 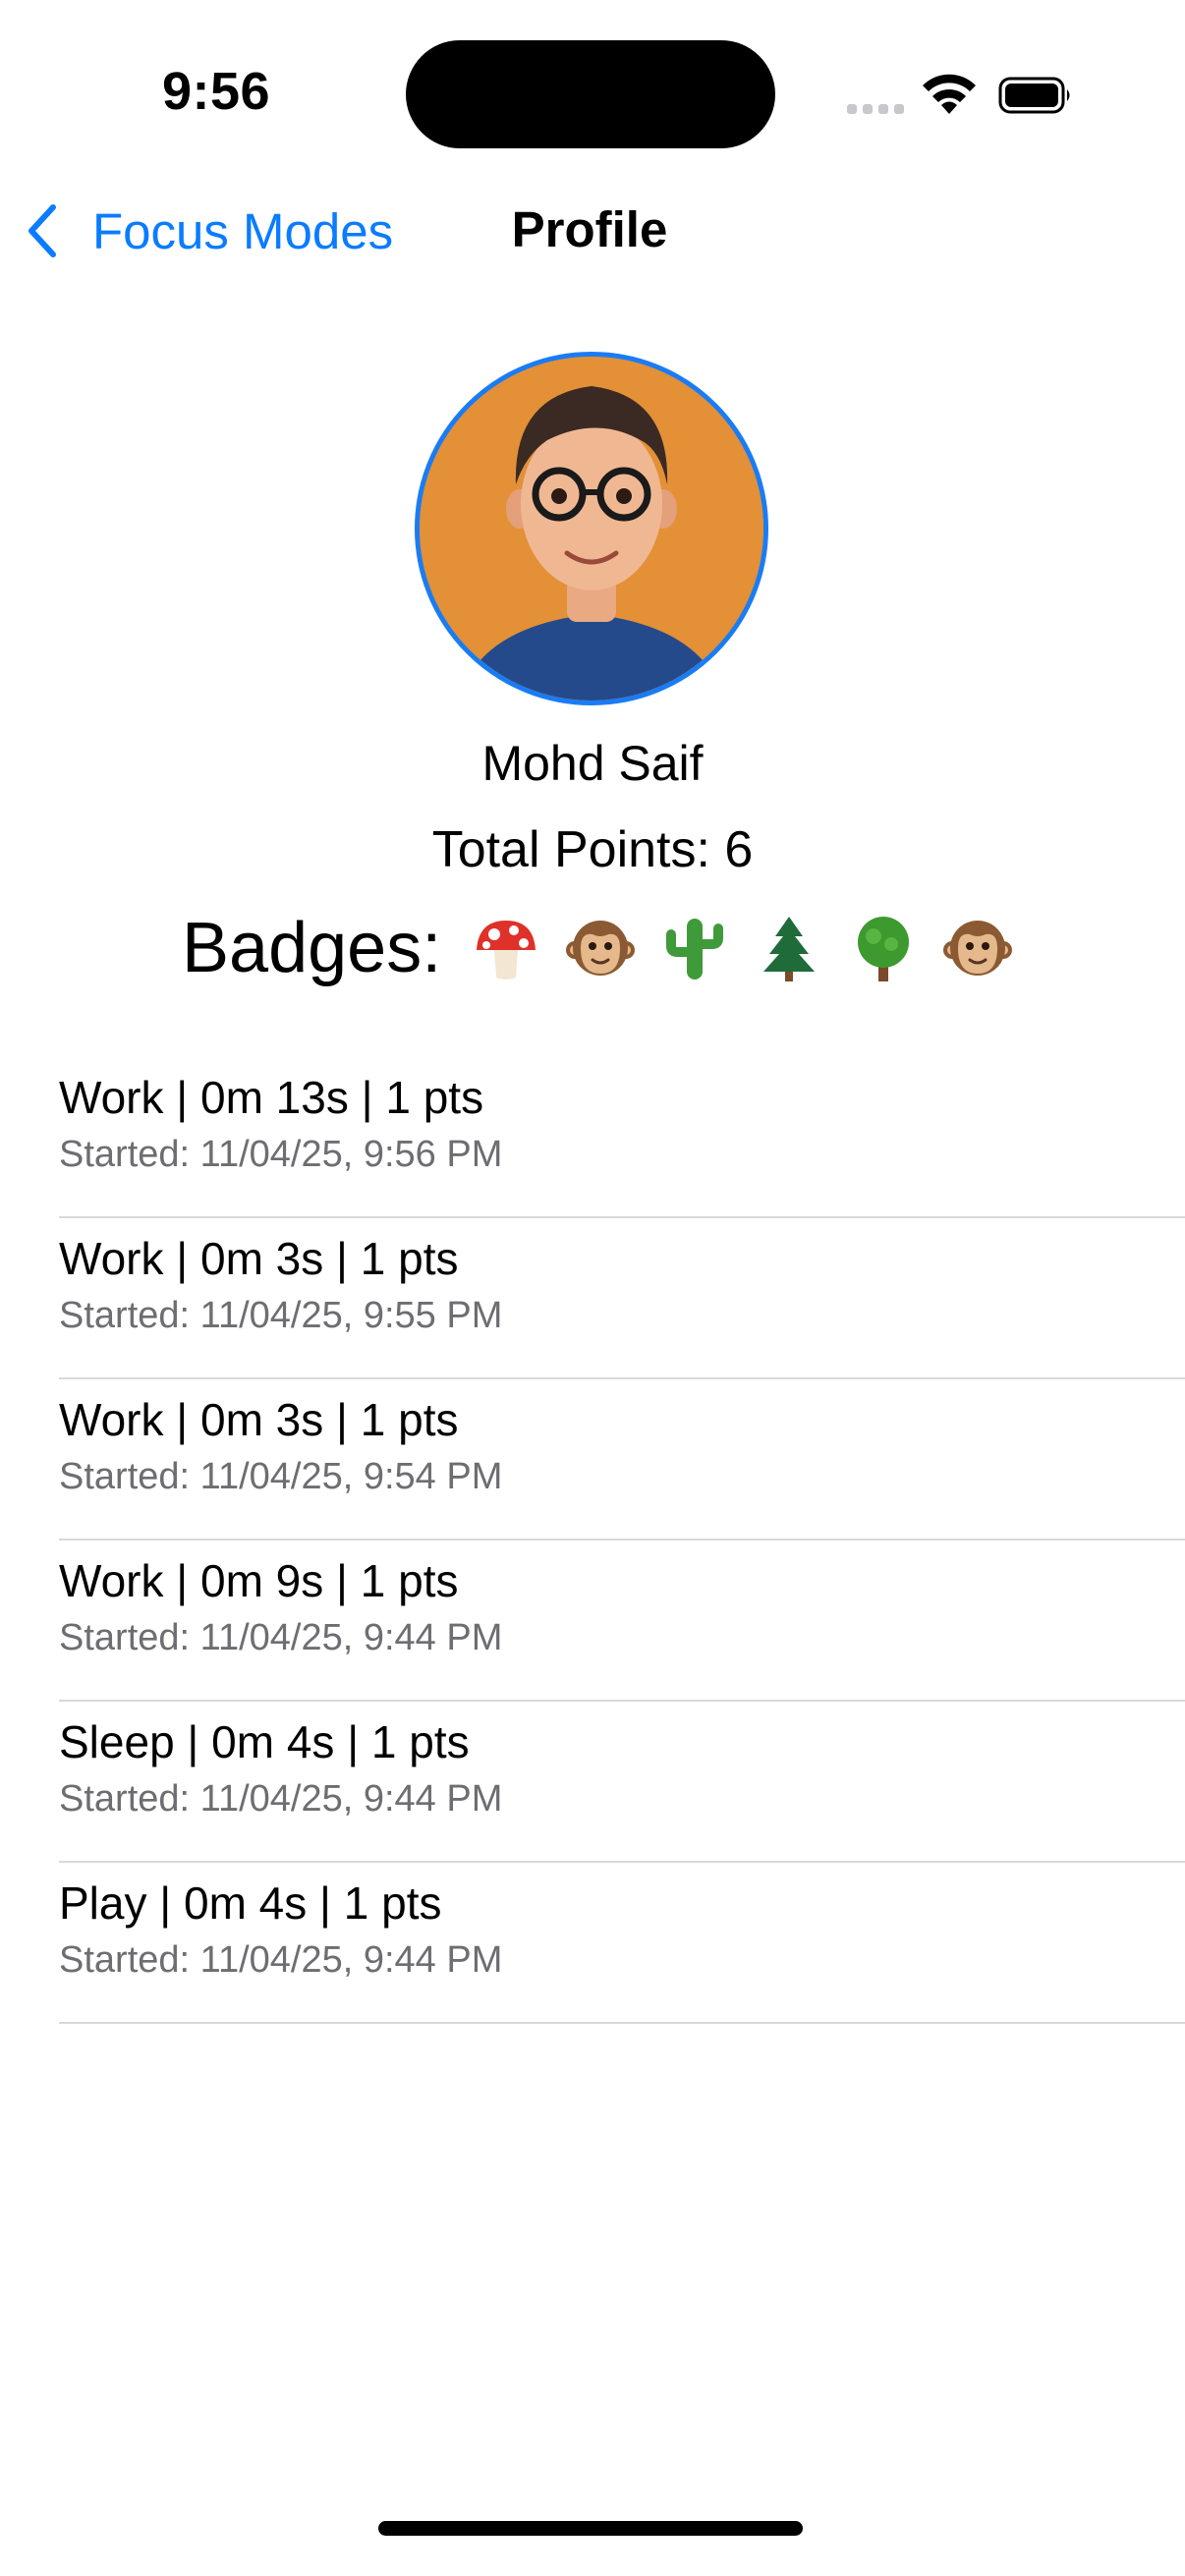 I want to click on wifi-icon, so click(x=950, y=94).